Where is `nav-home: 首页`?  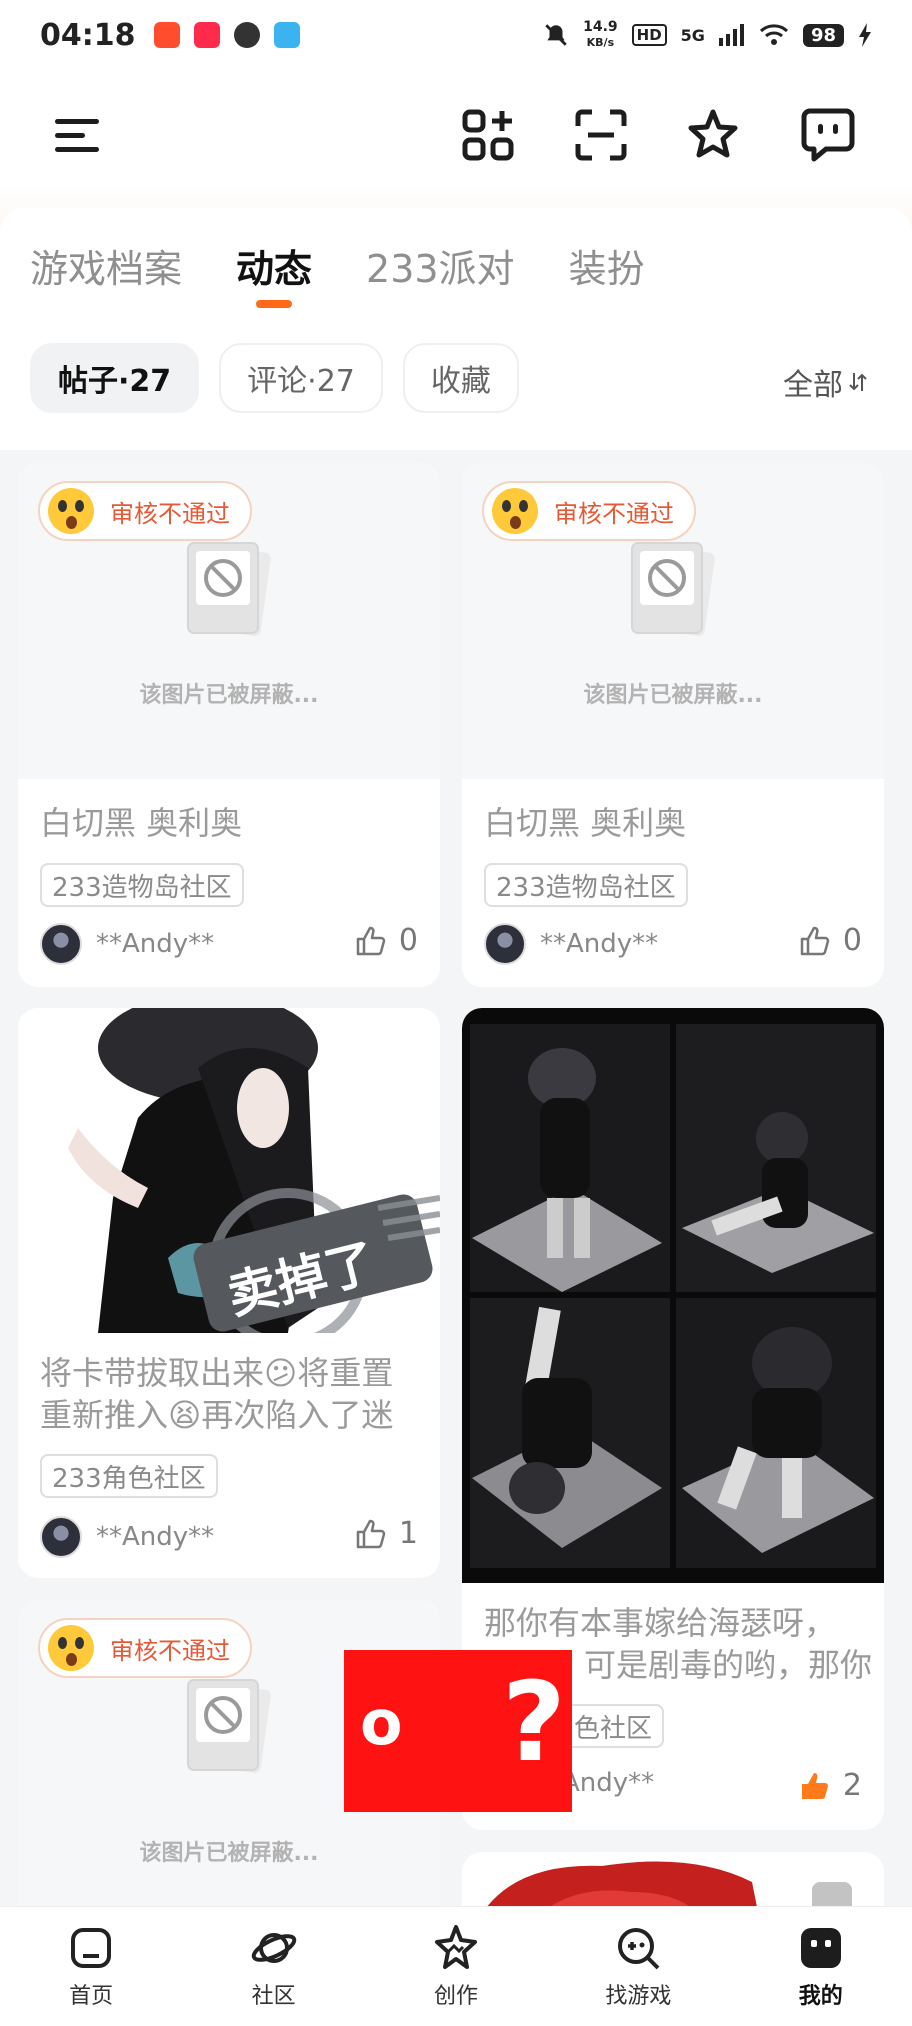
nav-home: 首页 is located at coordinates (91, 1967).